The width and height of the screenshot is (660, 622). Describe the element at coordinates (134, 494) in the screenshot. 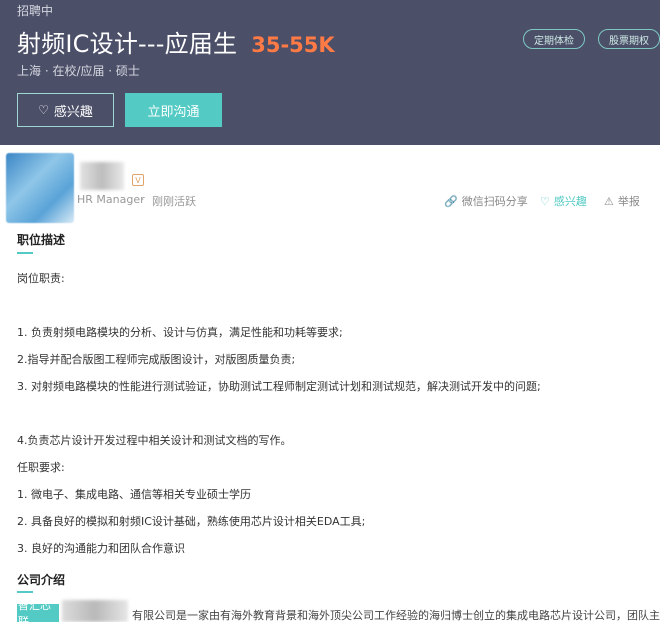

I see `description-line: 1. 微电子、集成电路、通信等相关专业硕士学历` at that location.